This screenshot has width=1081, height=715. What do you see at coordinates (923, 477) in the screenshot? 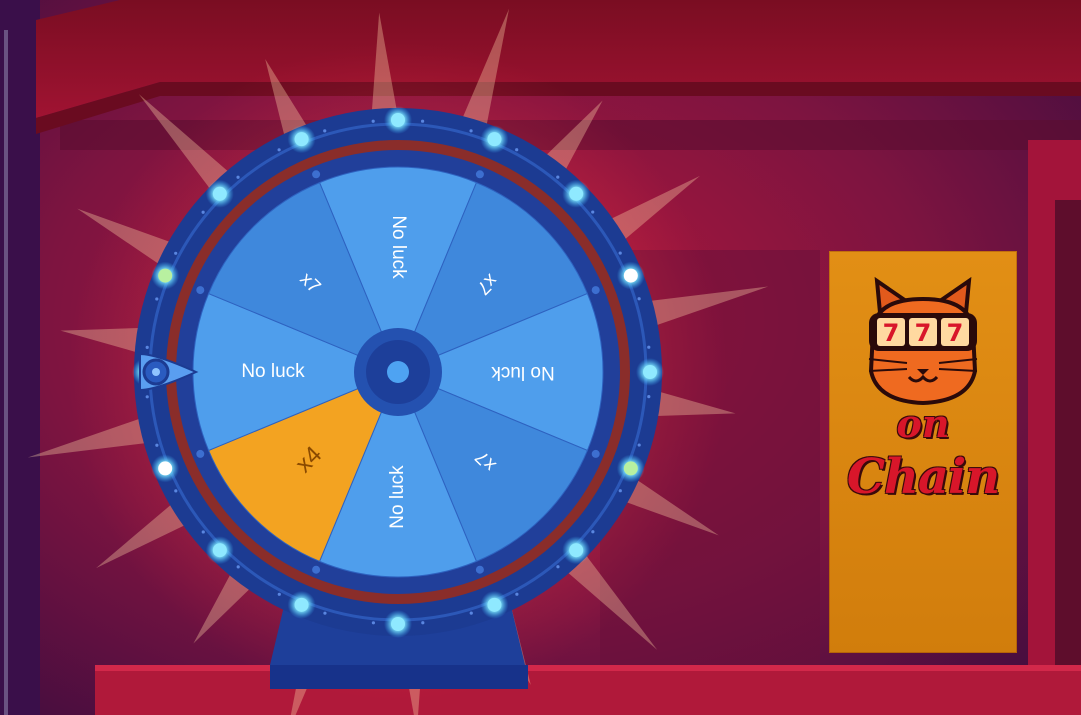
I see `sign-word-chain: Chain` at bounding box center [923, 477].